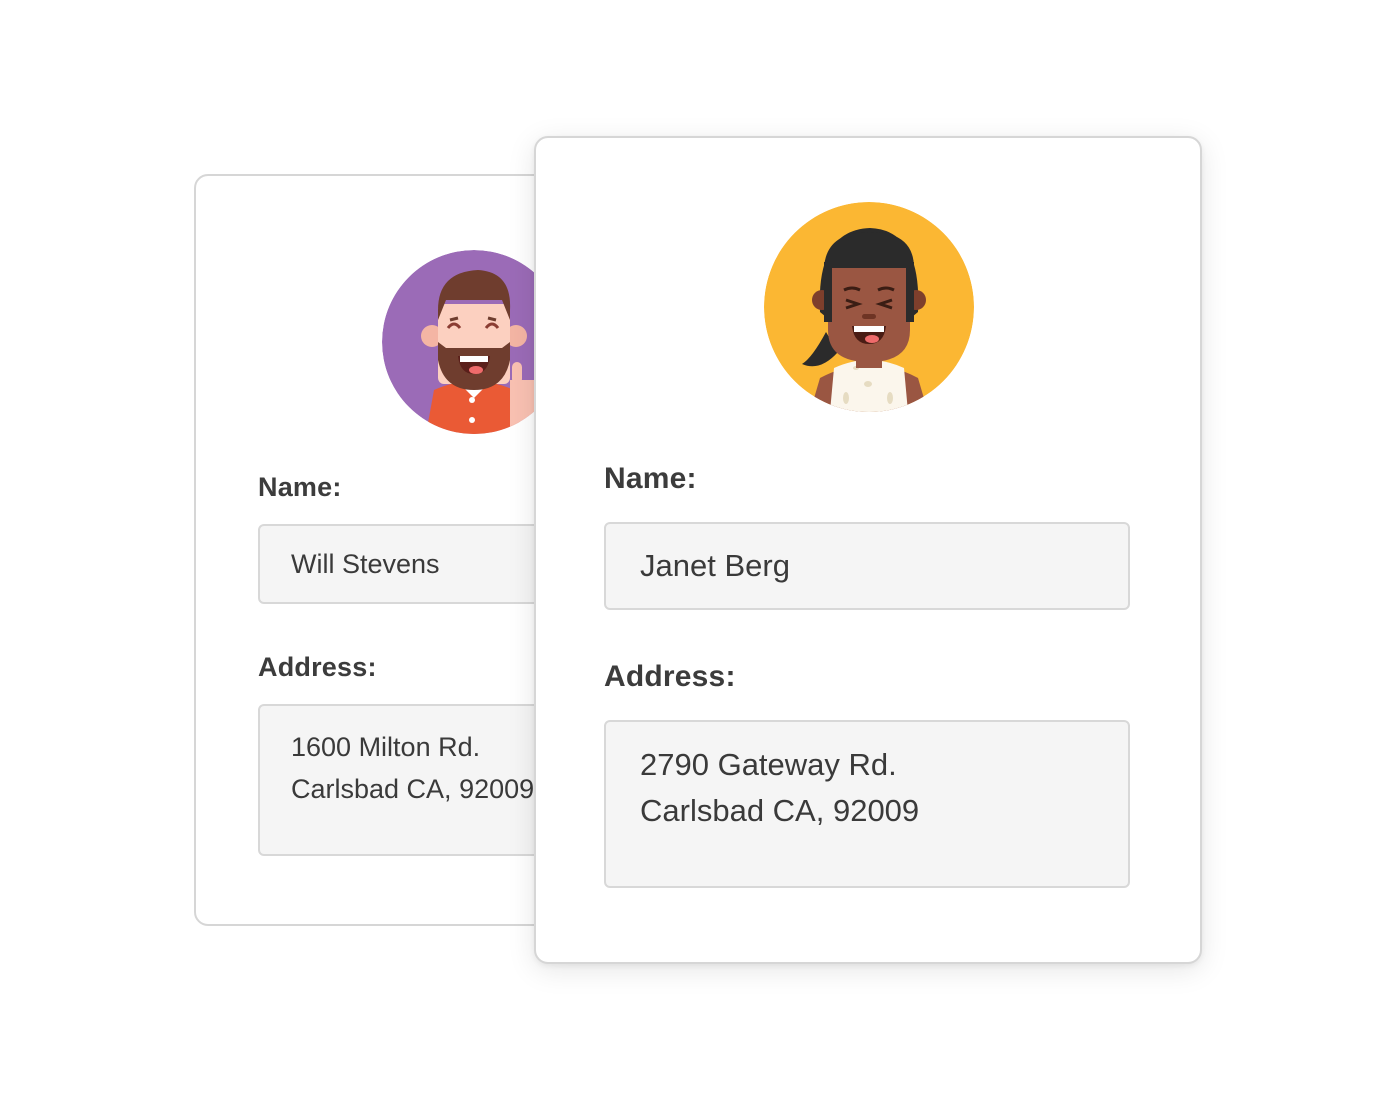  Describe the element at coordinates (867, 566) in the screenshot. I see `name-field: Janet Berg` at that location.